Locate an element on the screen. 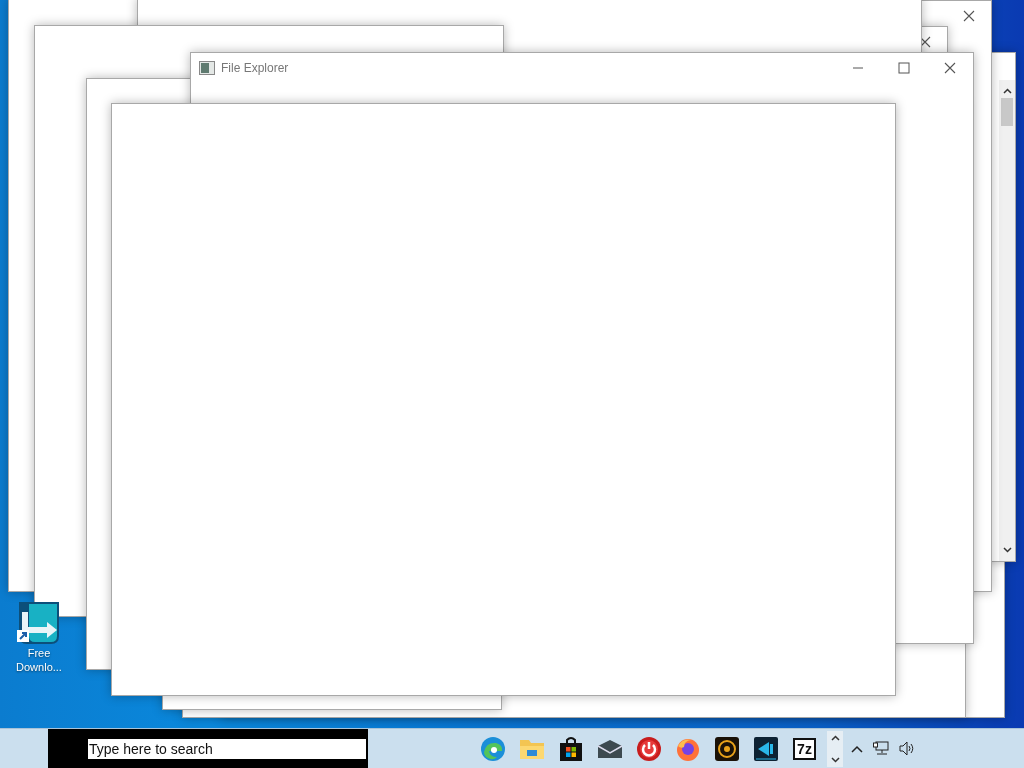  chevron-up-icon is located at coordinates (857, 748).